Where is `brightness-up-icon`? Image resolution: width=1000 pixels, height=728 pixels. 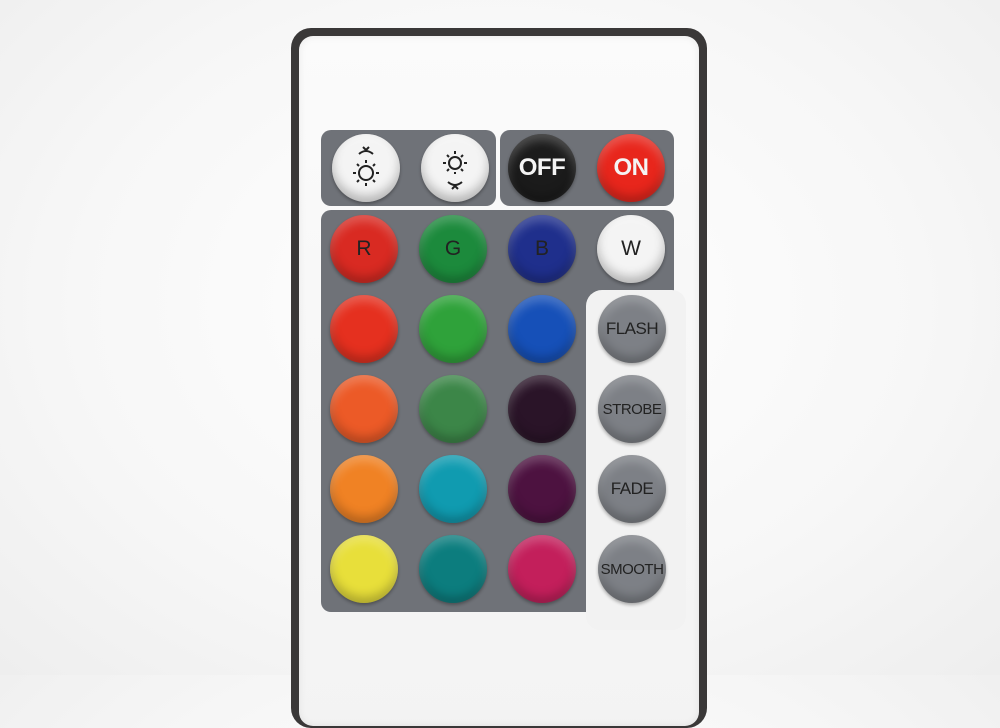
brightness-up-icon is located at coordinates (366, 166).